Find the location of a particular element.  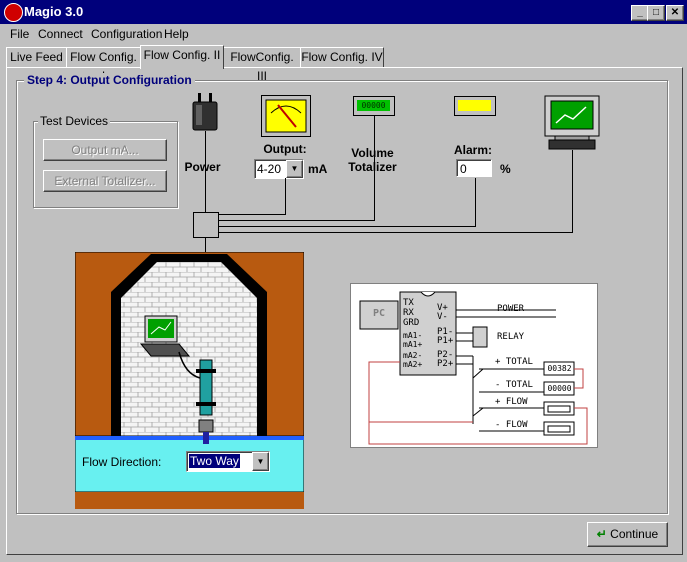

power-plug-icon is located at coordinates (205, 112).